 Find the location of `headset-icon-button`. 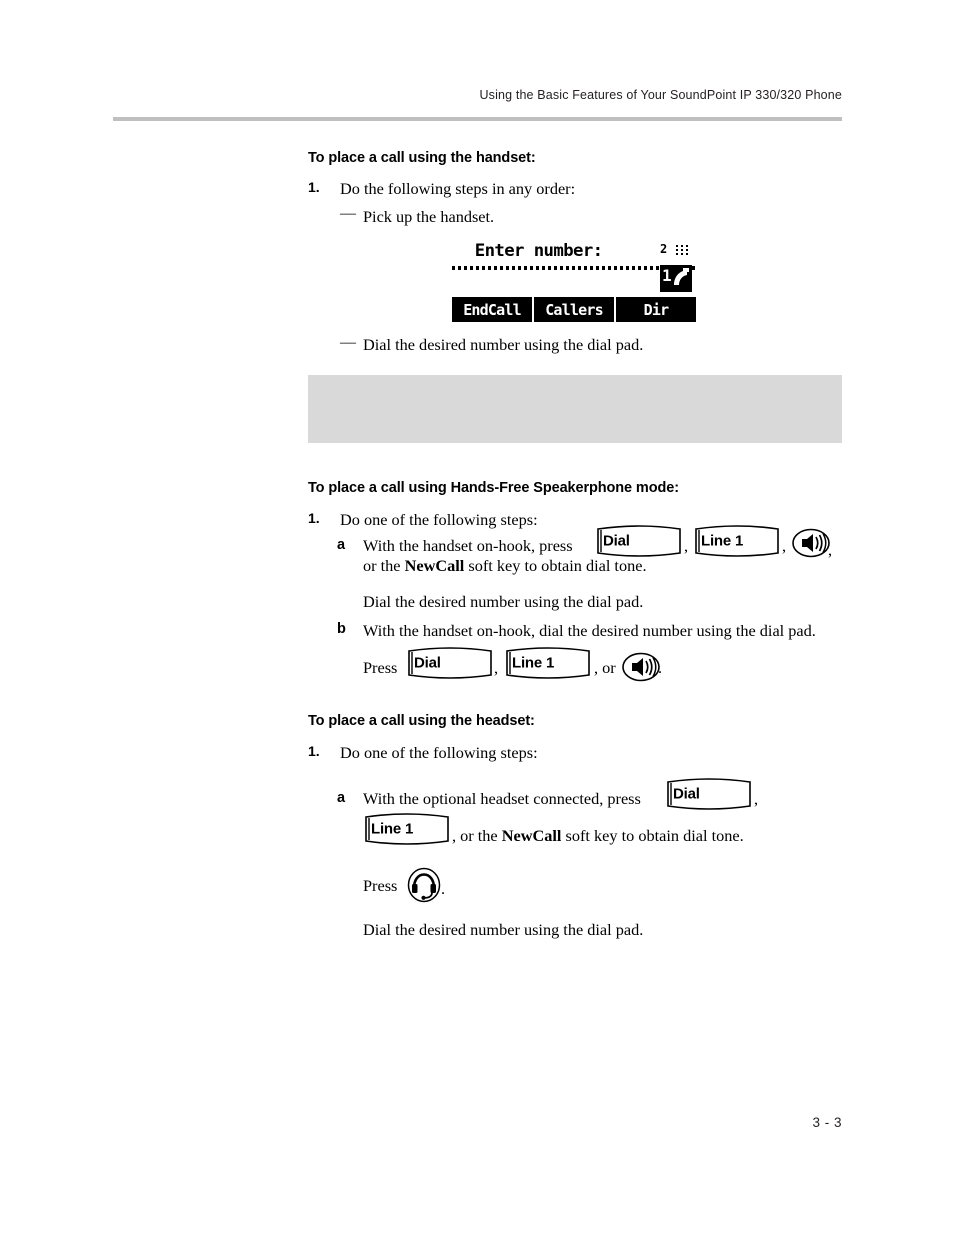

headset-icon-button is located at coordinates (424, 885).